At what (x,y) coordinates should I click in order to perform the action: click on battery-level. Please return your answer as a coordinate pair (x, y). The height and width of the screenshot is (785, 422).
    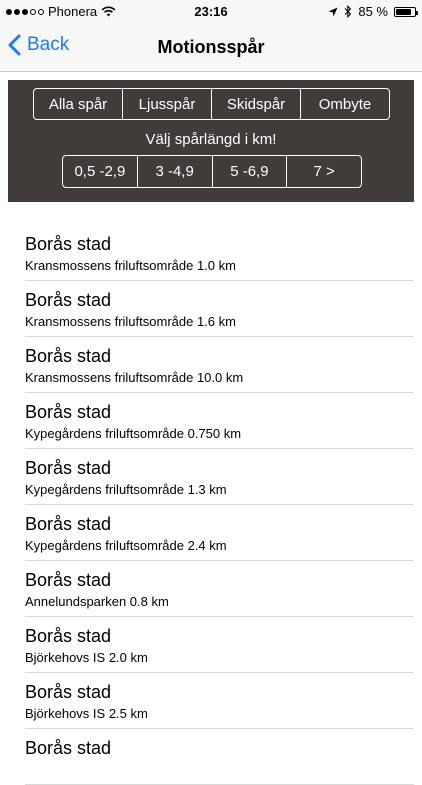
    Looking at the image, I should click on (404, 11).